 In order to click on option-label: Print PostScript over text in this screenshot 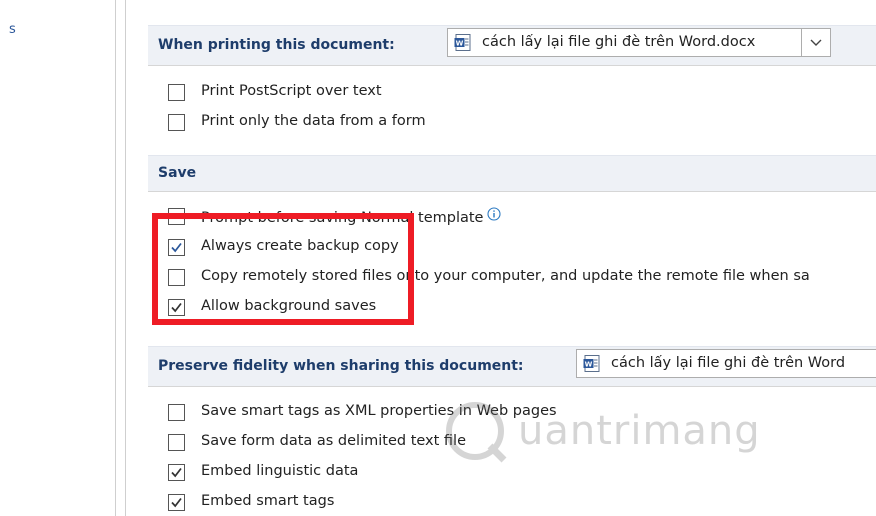, I will do `click(291, 91)`.